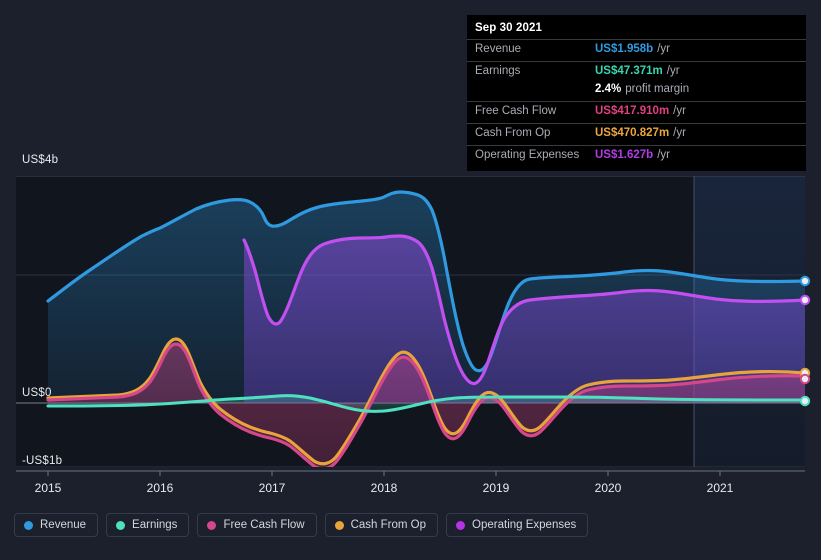  I want to click on y-label-bottom: -US$1b, so click(42, 461).